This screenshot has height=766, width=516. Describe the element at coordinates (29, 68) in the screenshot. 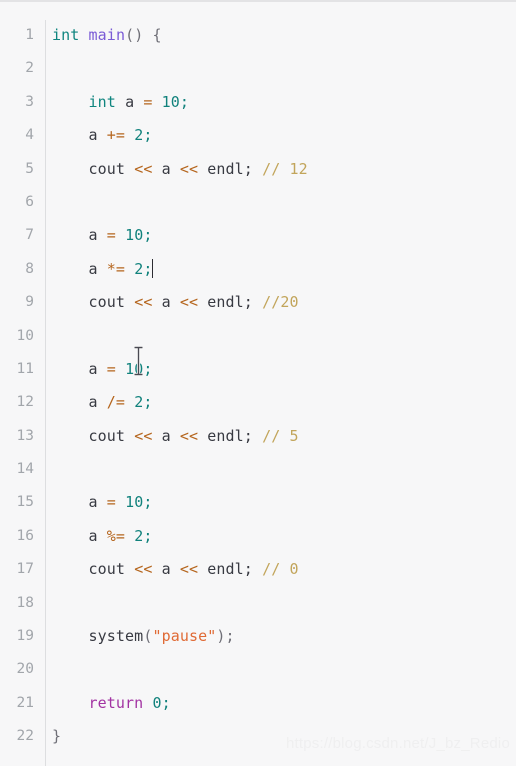

I see `line-number: 2` at that location.